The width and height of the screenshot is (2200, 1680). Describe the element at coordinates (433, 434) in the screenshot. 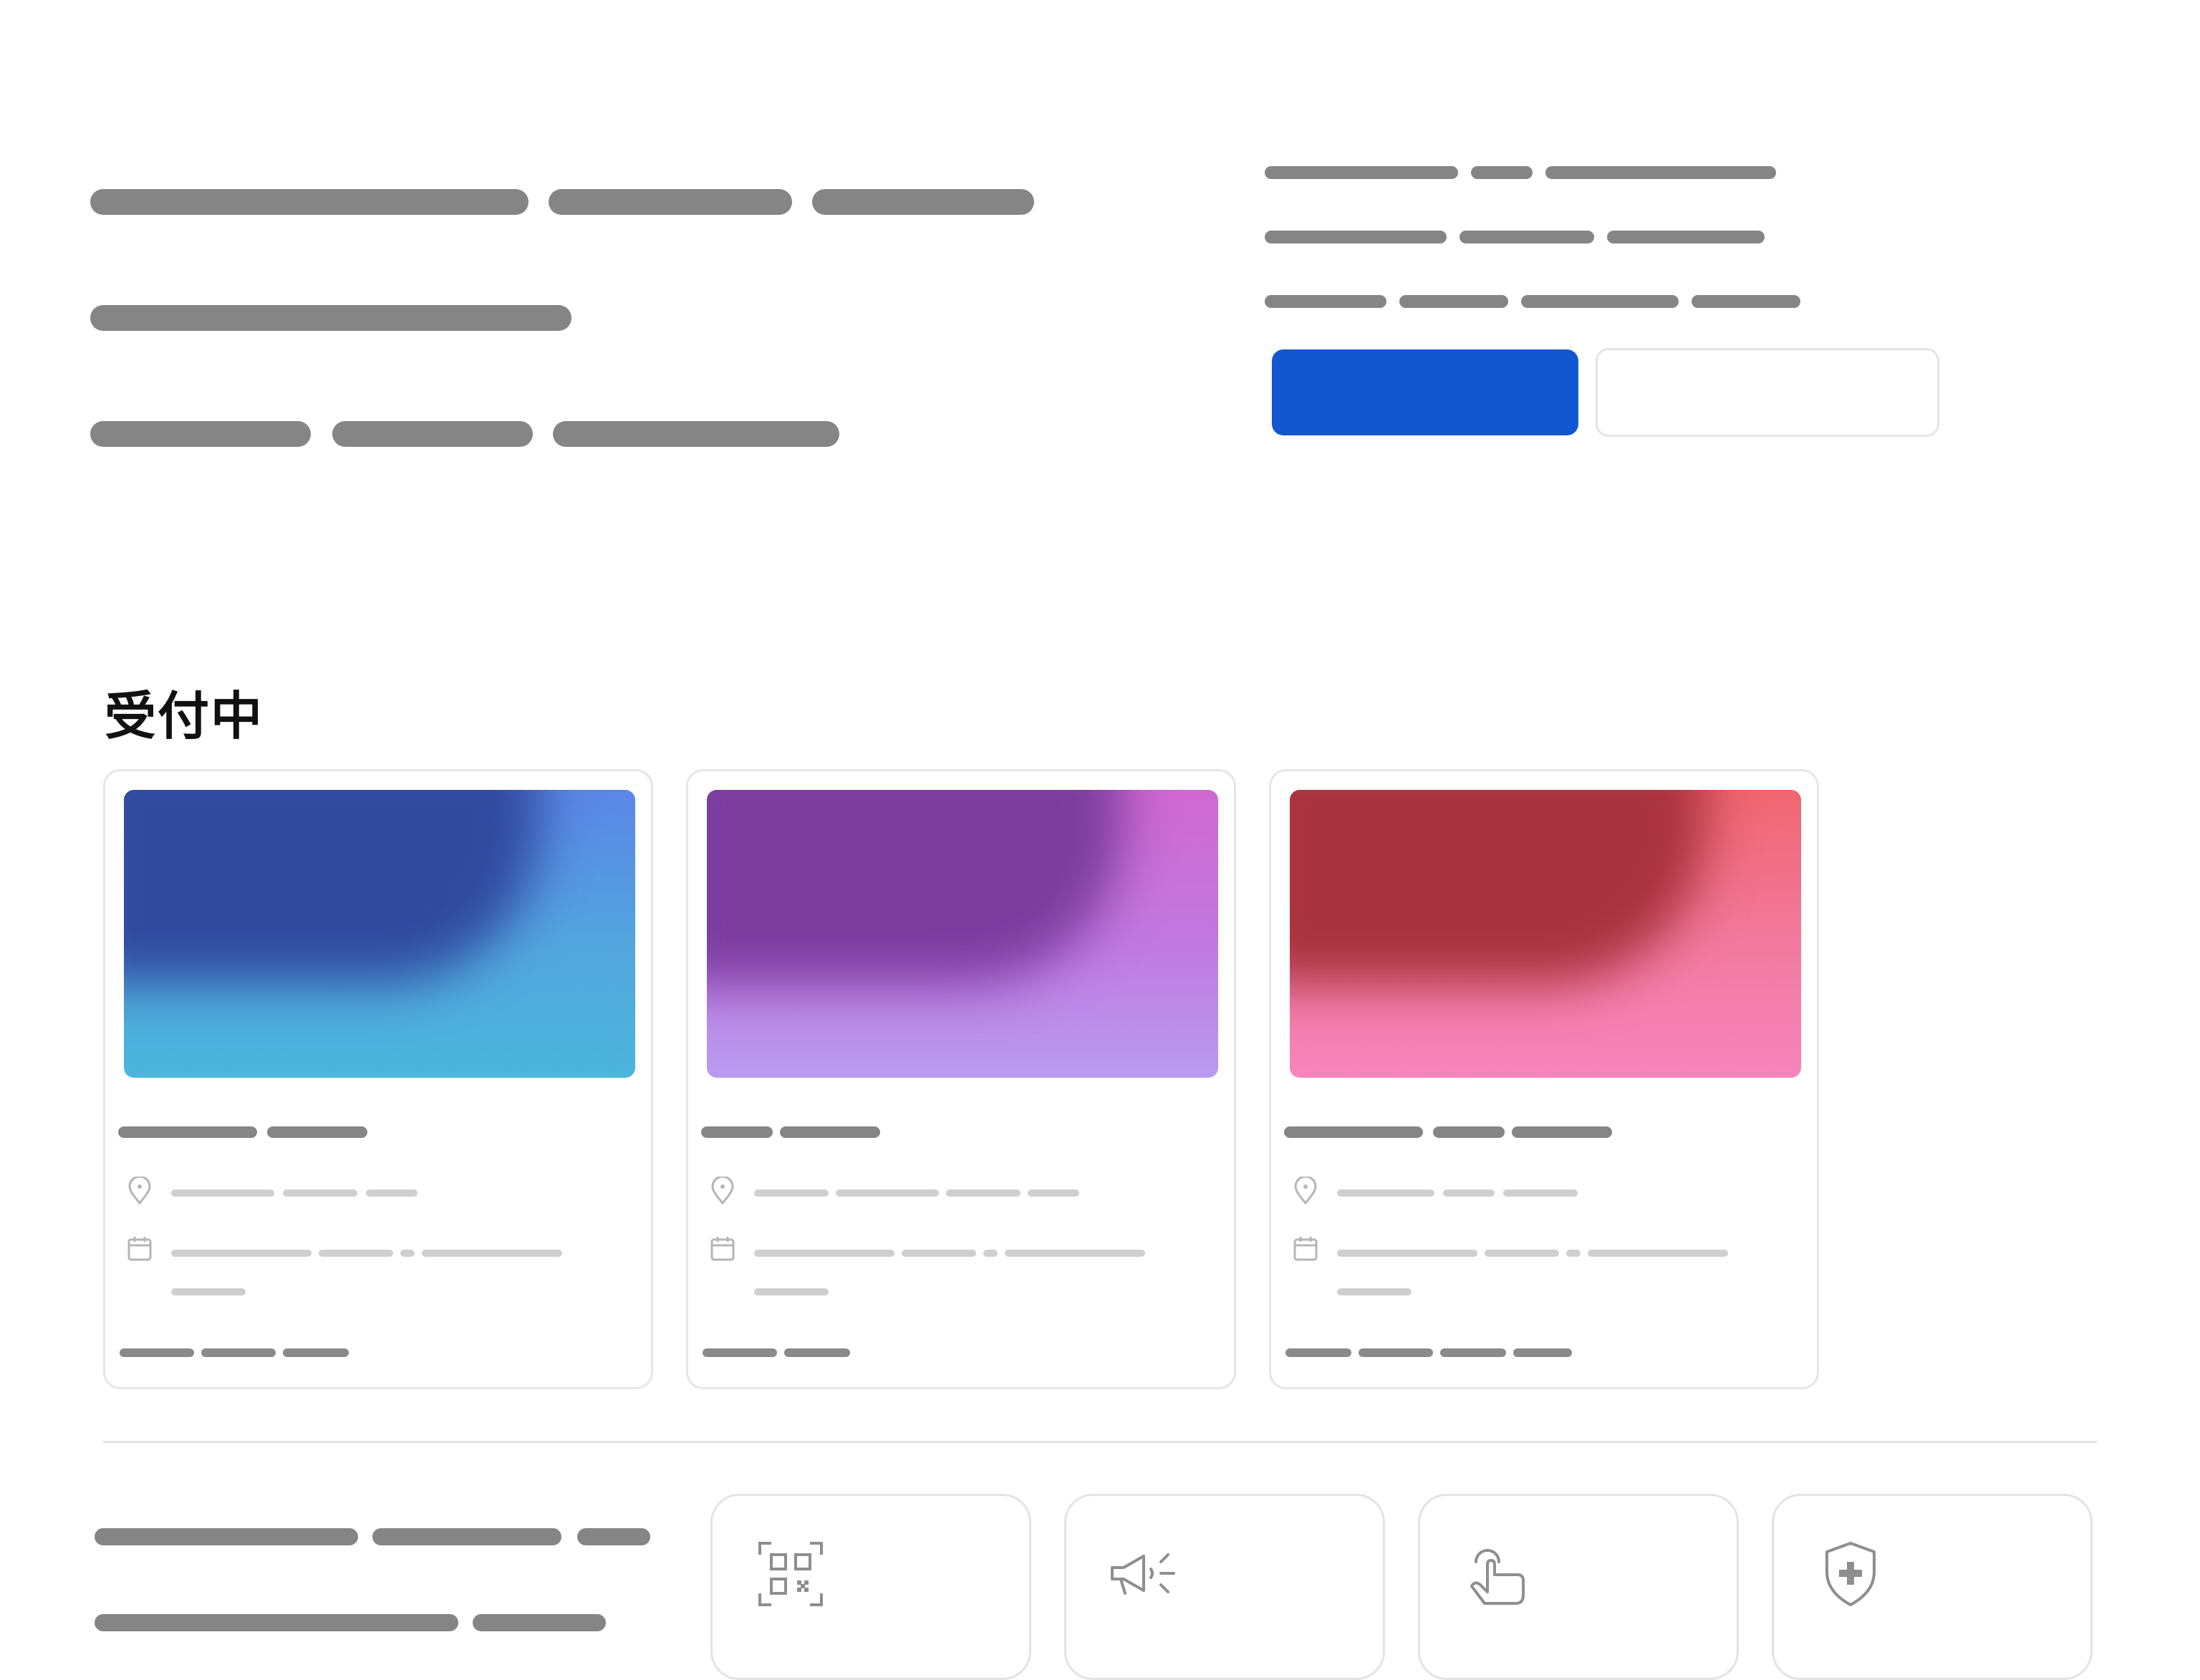

I see `headline-line-3b` at that location.